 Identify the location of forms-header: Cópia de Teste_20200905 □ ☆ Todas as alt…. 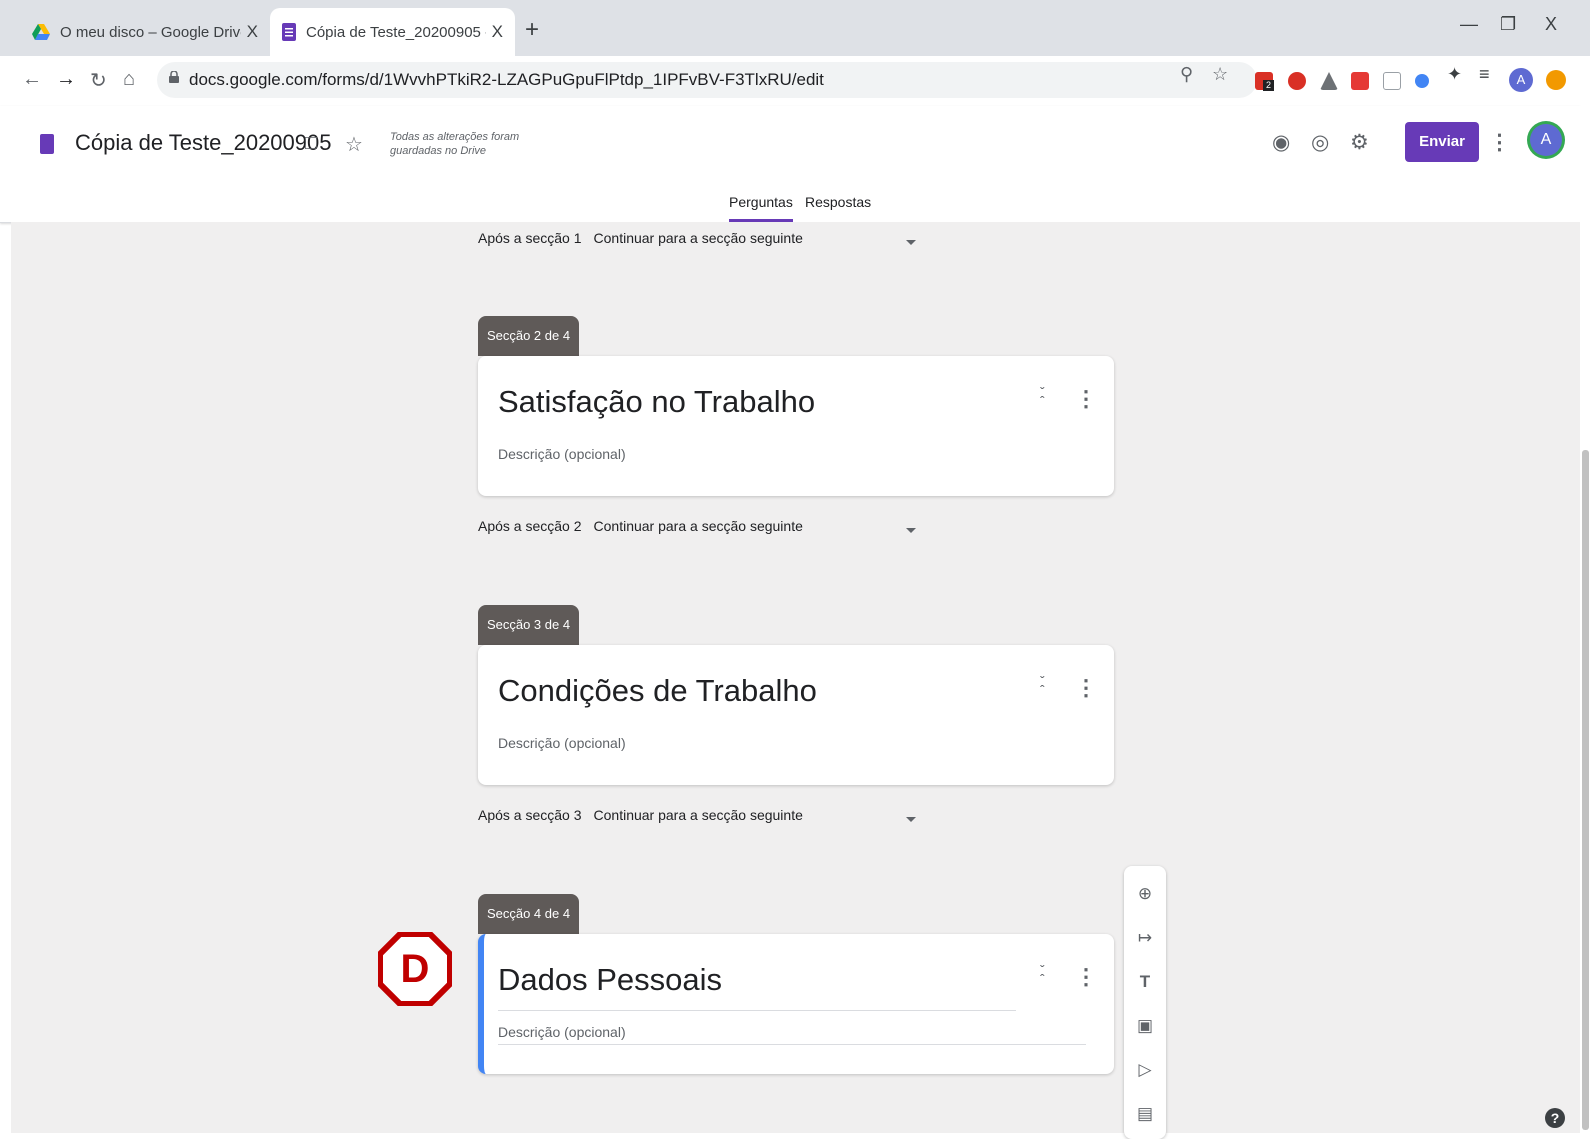
(790, 164).